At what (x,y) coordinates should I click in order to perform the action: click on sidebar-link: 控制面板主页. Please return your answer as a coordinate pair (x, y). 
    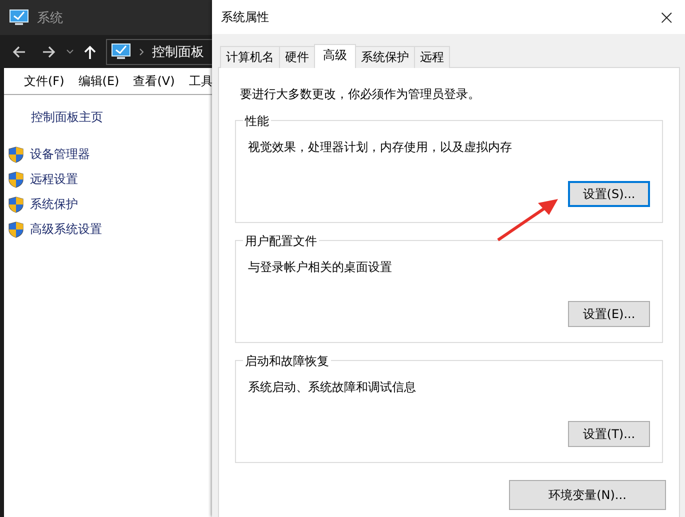
    Looking at the image, I should click on (110, 117).